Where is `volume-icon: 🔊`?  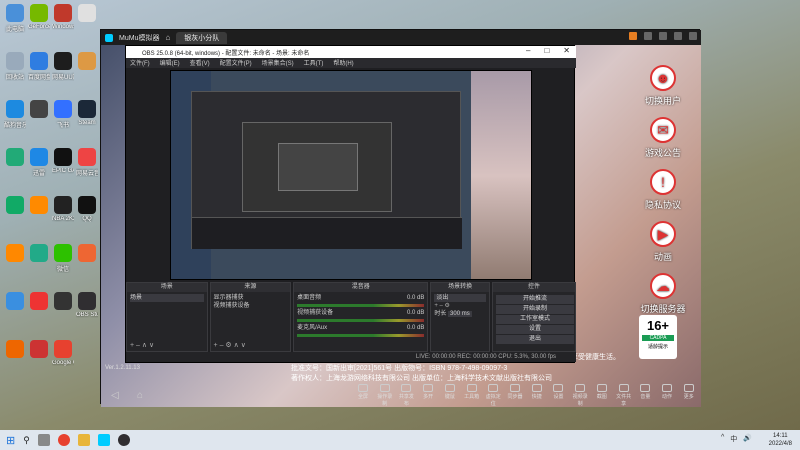
volume-icon: 🔊 is located at coordinates (747, 439).